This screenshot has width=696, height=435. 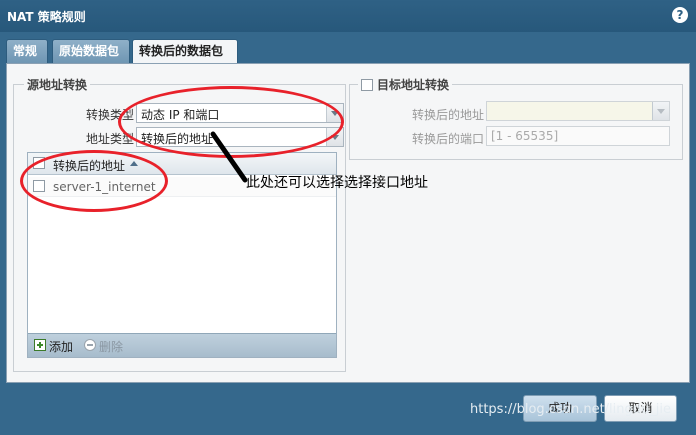 What do you see at coordinates (61, 347) in the screenshot?
I see `add-label: 添加` at bounding box center [61, 347].